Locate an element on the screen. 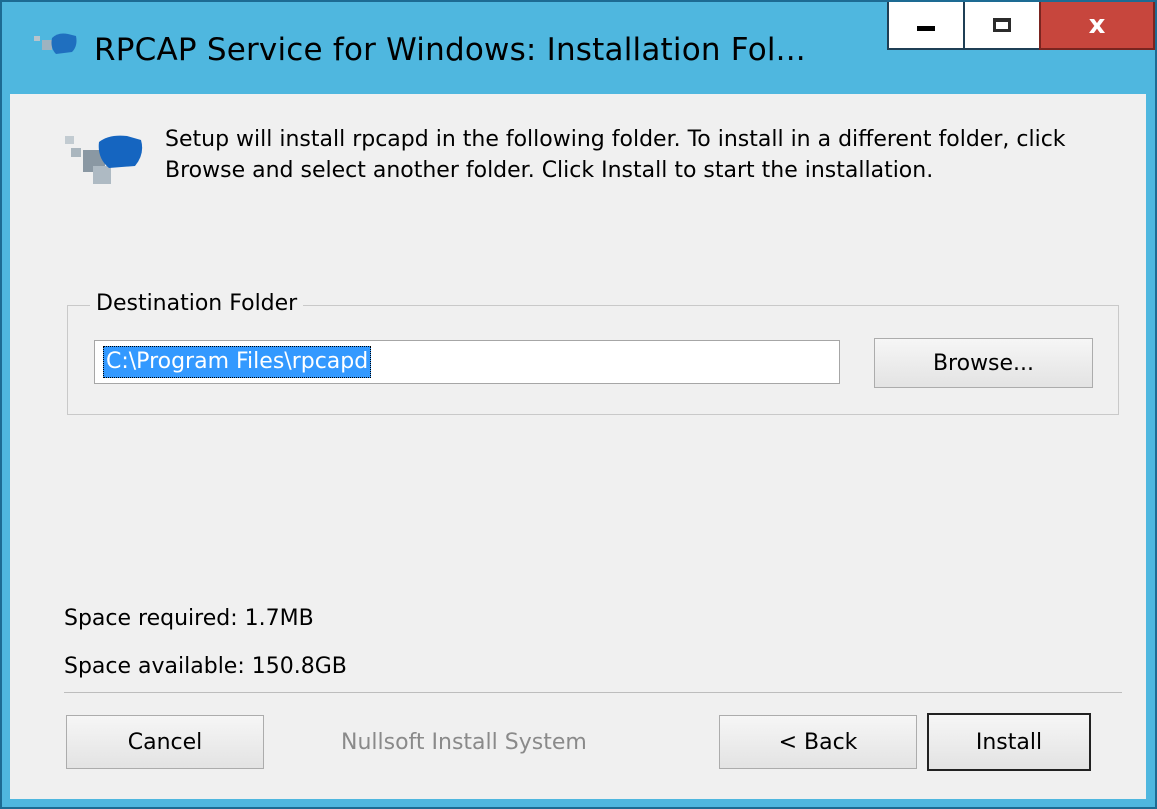 Image resolution: width=1157 pixels, height=809 pixels. install-button: Install is located at coordinates (1009, 742).